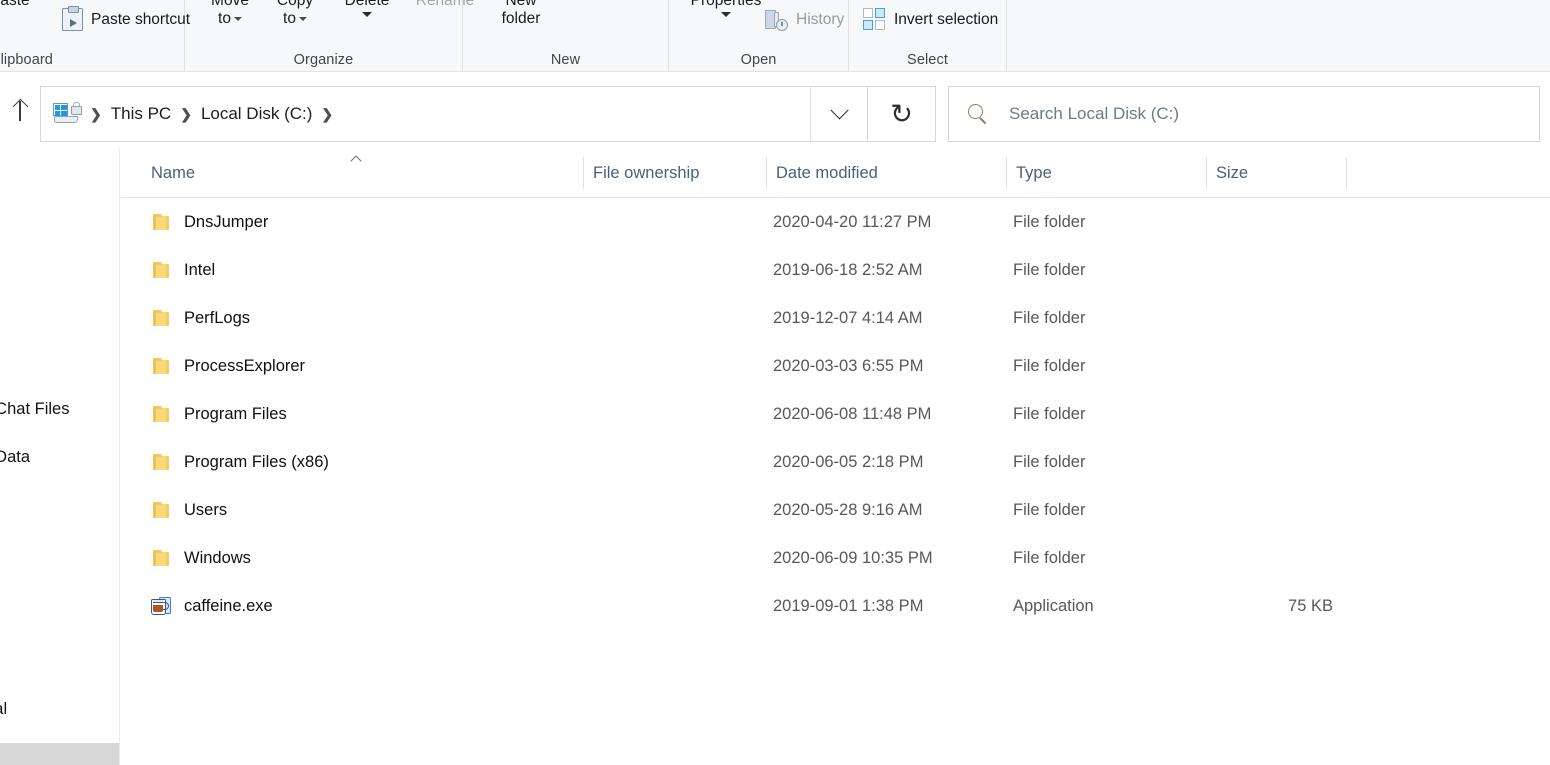 This screenshot has height=765, width=1550. I want to click on file-name-cell: Program Files, so click(220, 414).